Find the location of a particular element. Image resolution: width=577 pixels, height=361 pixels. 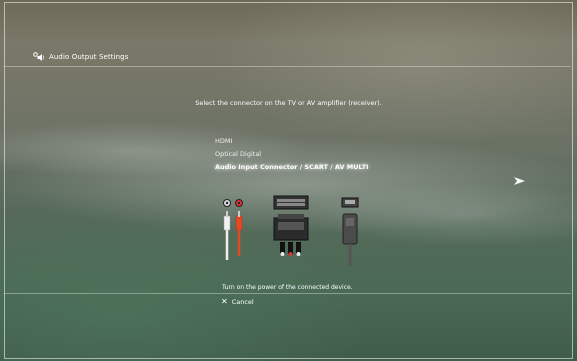

footer-divider is located at coordinates (287, 293).